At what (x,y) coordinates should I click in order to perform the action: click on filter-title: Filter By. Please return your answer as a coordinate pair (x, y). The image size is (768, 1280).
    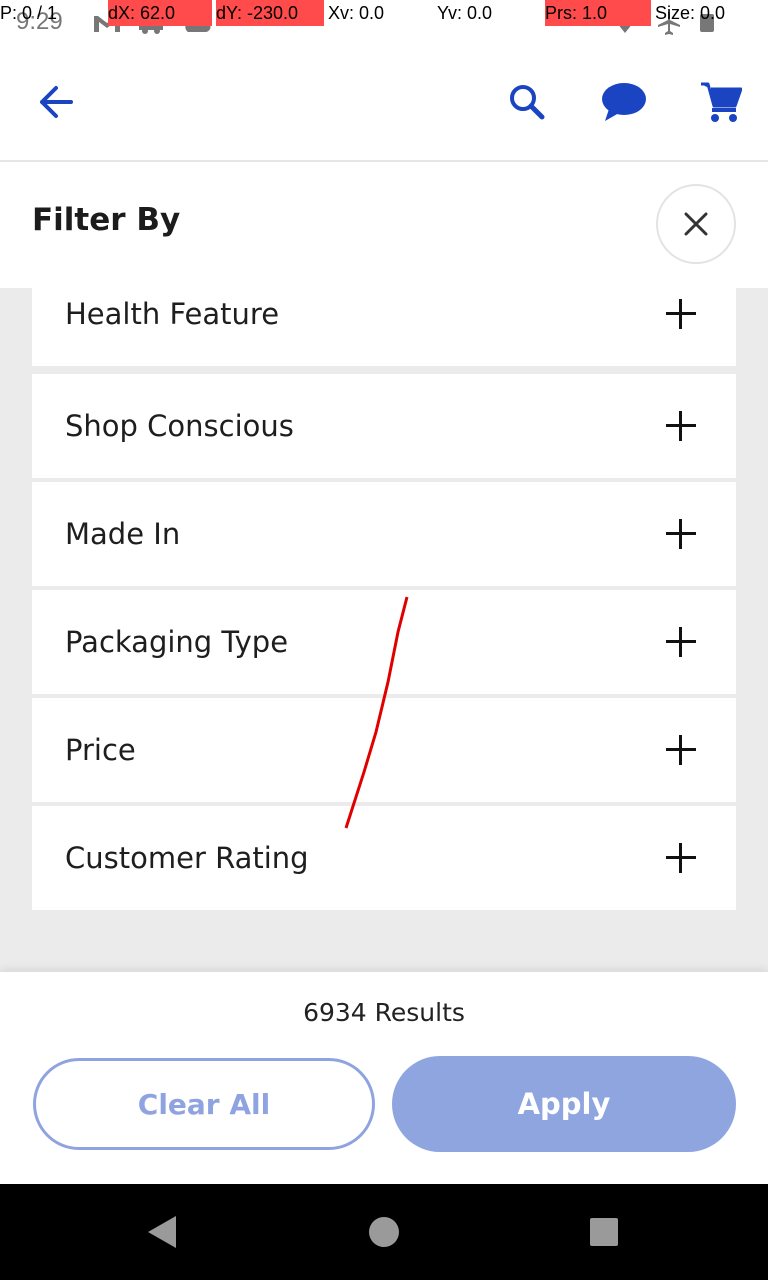
    Looking at the image, I should click on (106, 220).